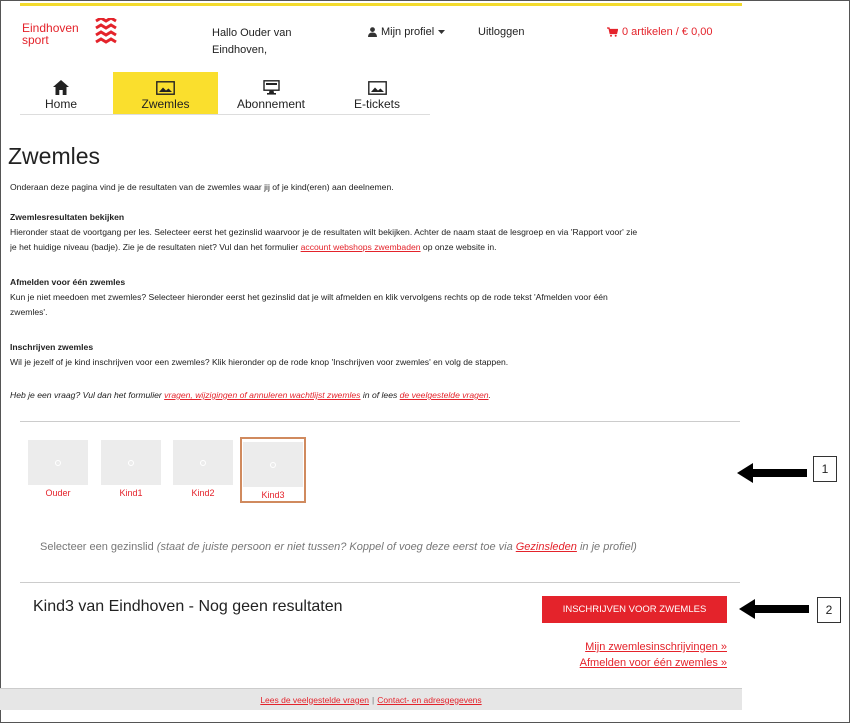 This screenshot has height=723, width=850. Describe the element at coordinates (314, 700) in the screenshot. I see `footer-faq-link: Lees de veelgestelde vragen` at that location.